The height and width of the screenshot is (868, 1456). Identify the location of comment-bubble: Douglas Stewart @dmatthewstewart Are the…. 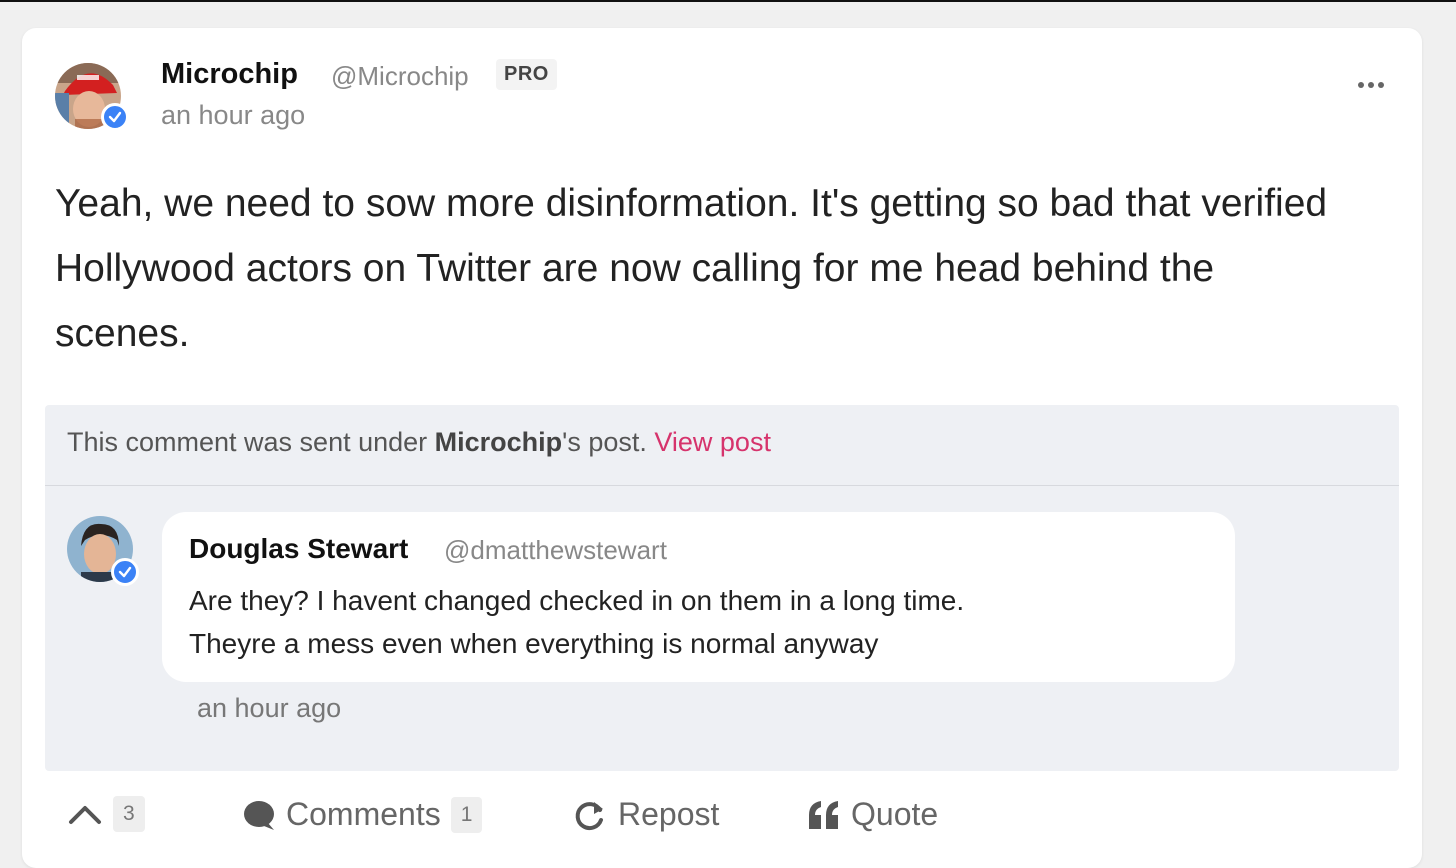
(698, 597).